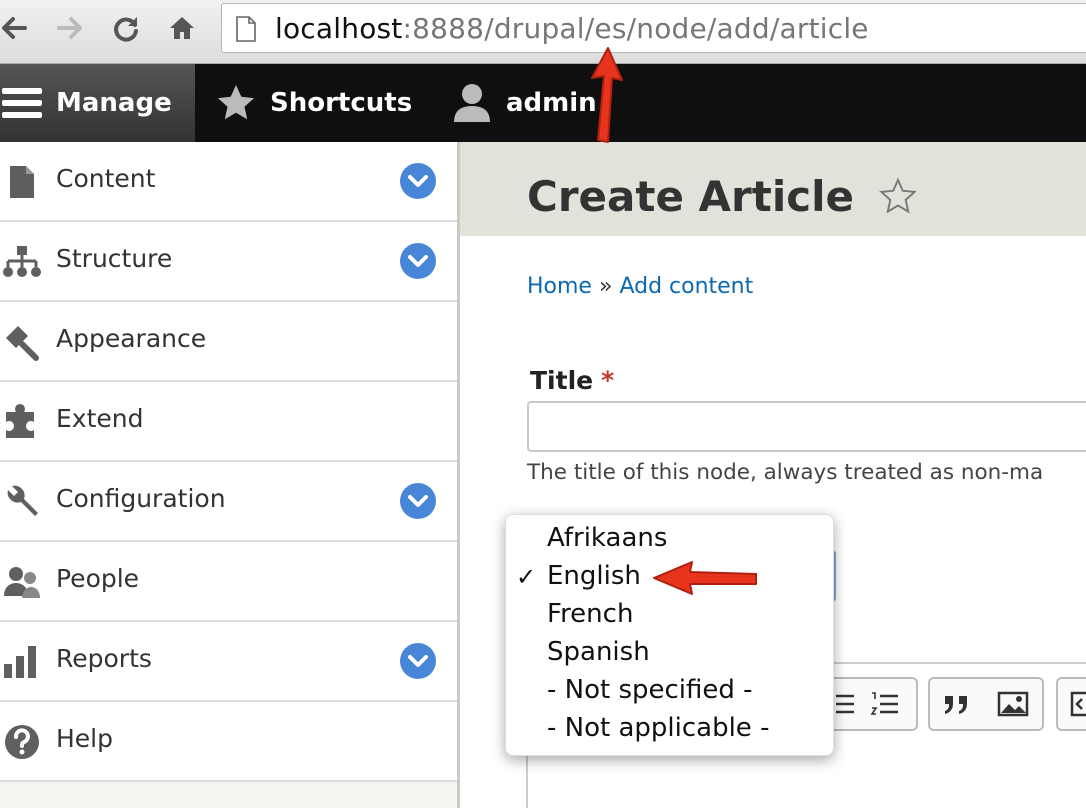  Describe the element at coordinates (84, 738) in the screenshot. I see `sidebar-item-label: Help` at that location.